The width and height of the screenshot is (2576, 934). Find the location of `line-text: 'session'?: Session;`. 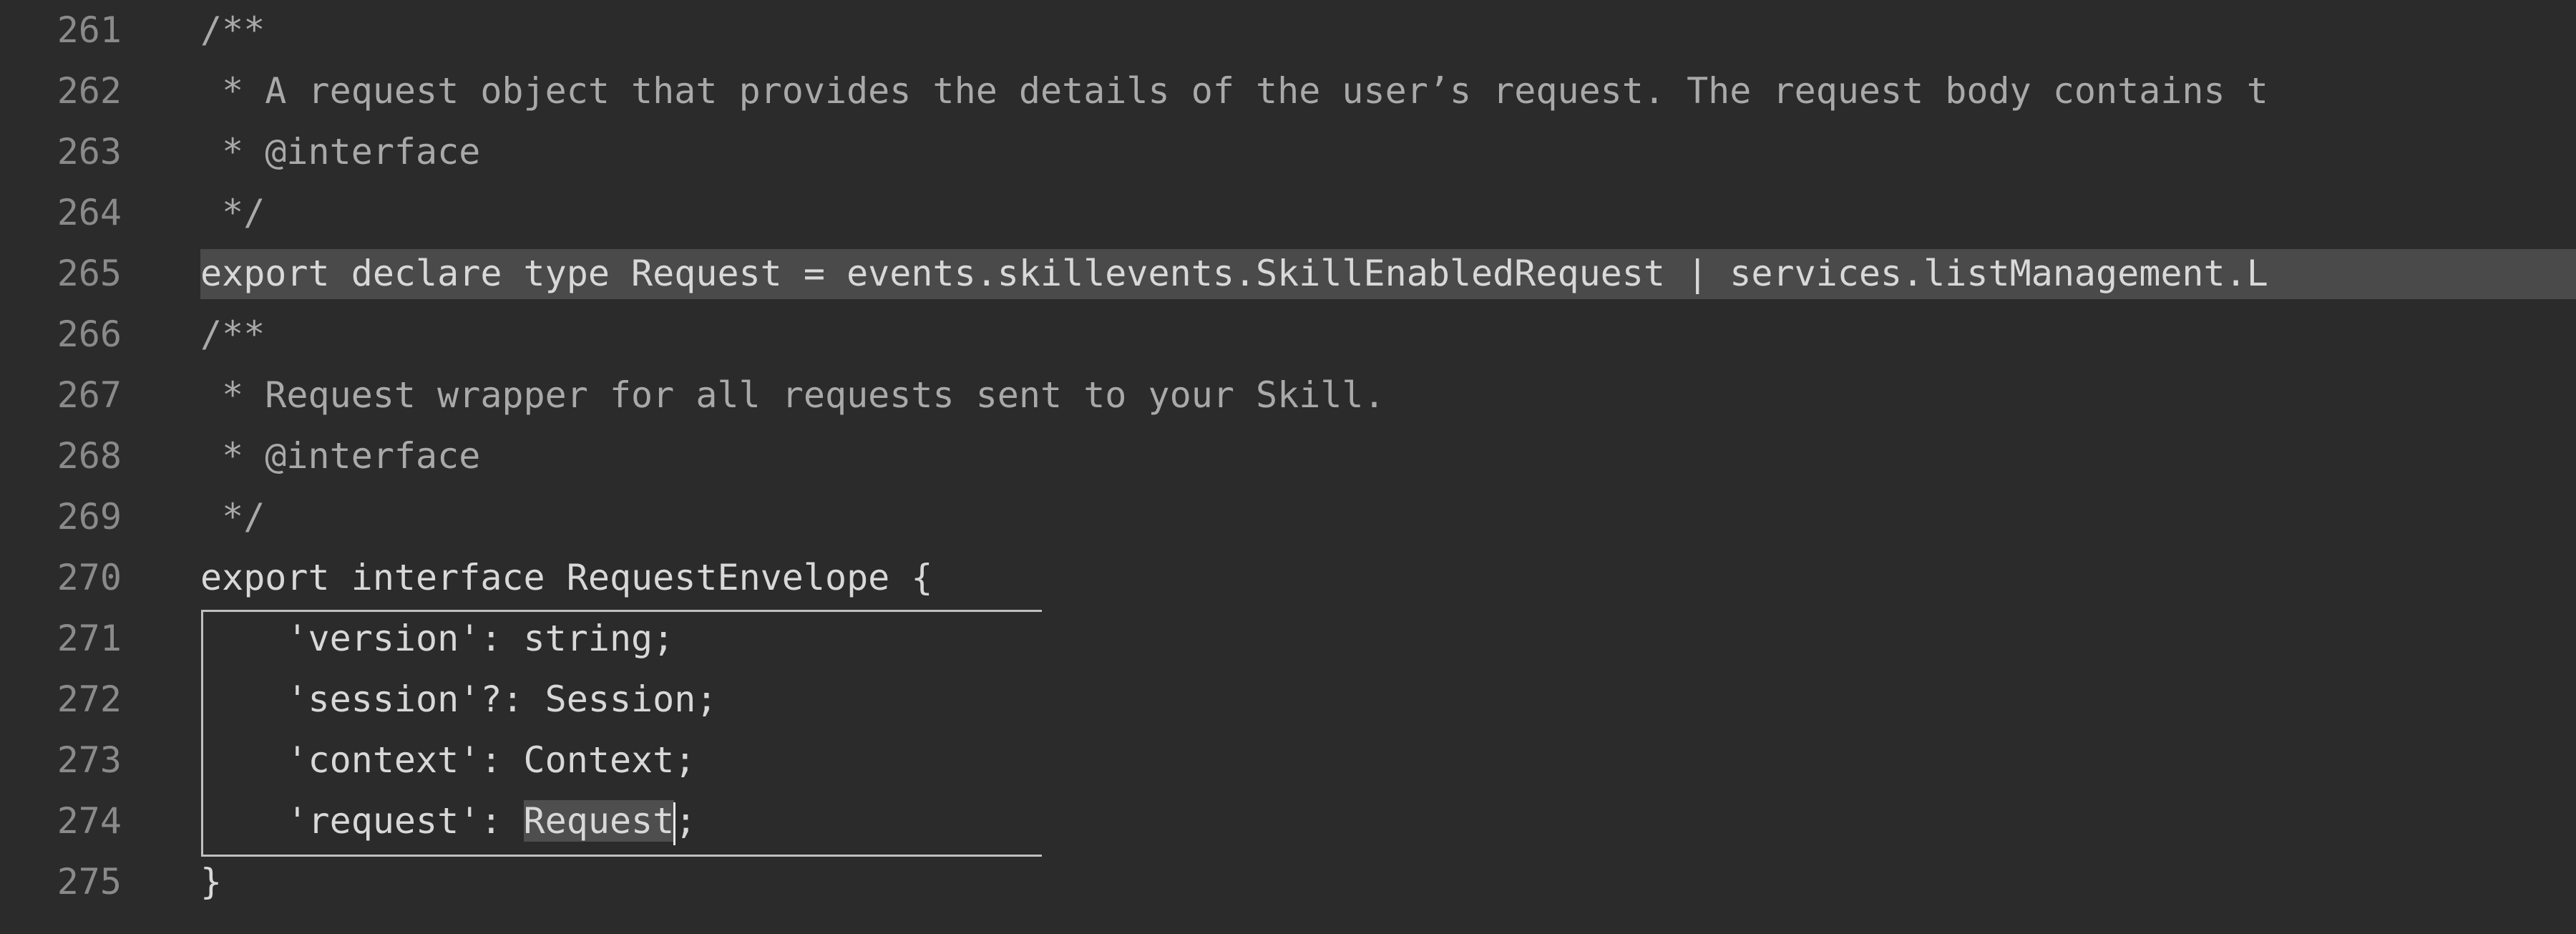

line-text: 'session'?: Session; is located at coordinates (458, 699).